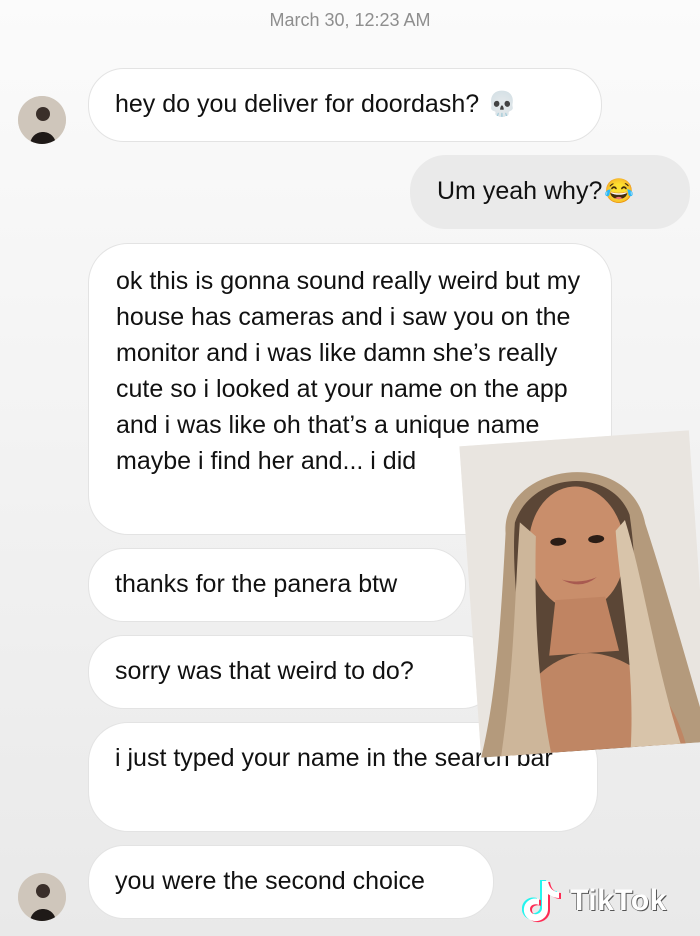 This screenshot has width=700, height=936. I want to click on facecam-overlay, so click(579, 594).